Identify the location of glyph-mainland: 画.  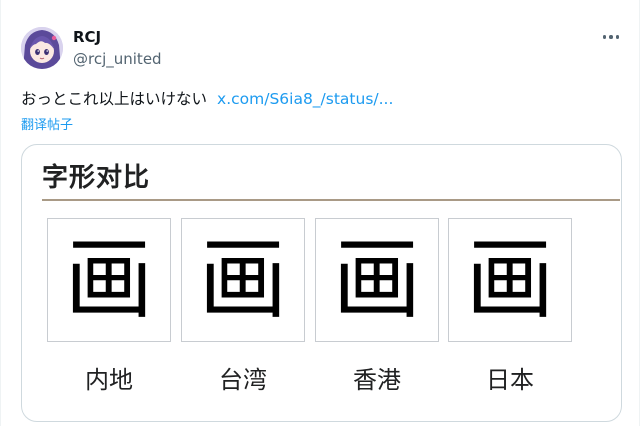
(108, 279).